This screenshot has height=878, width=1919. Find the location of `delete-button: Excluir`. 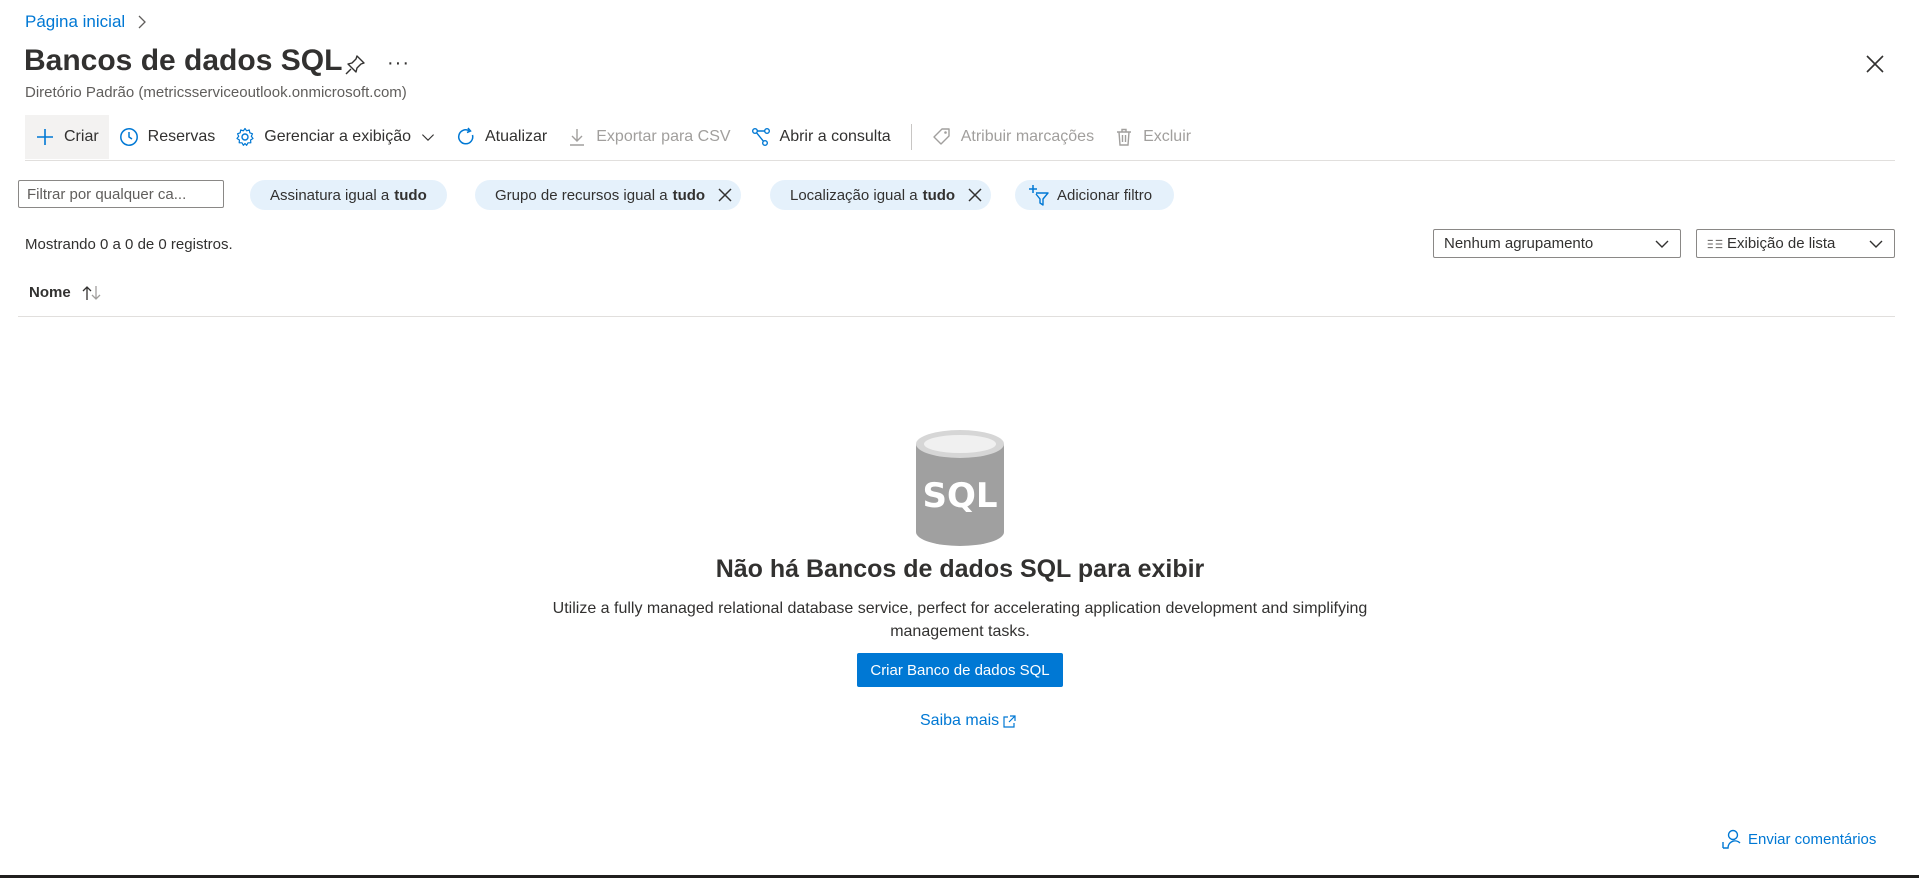

delete-button: Excluir is located at coordinates (1152, 137).